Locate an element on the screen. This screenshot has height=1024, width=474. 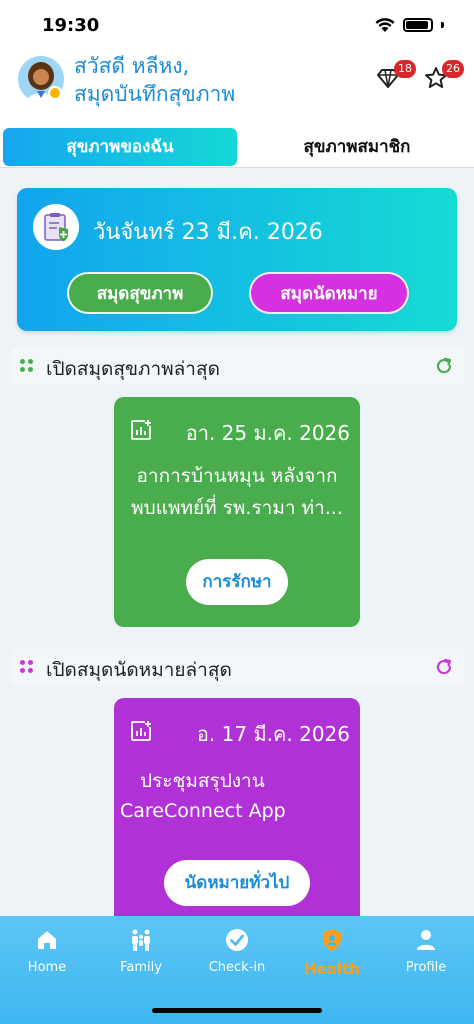
nav-check-in: Check-in is located at coordinates (237, 951).